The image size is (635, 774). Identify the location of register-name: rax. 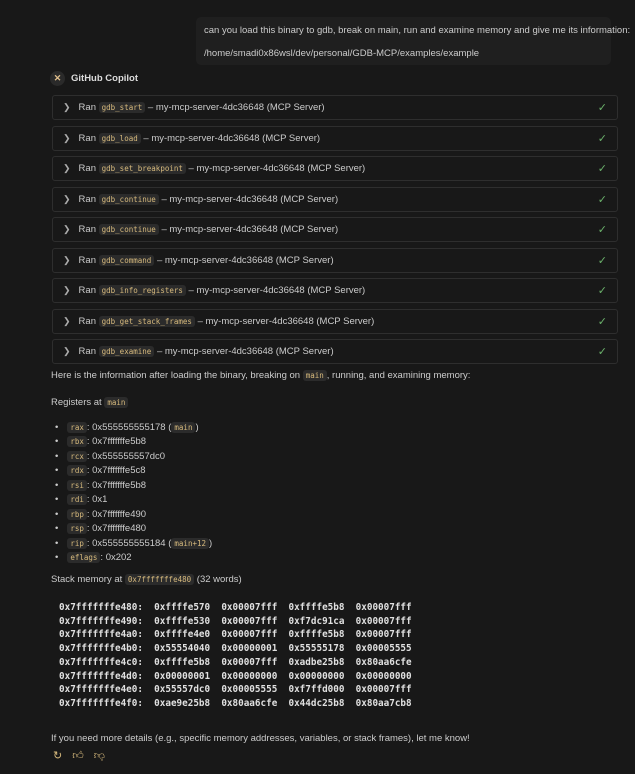
(77, 427).